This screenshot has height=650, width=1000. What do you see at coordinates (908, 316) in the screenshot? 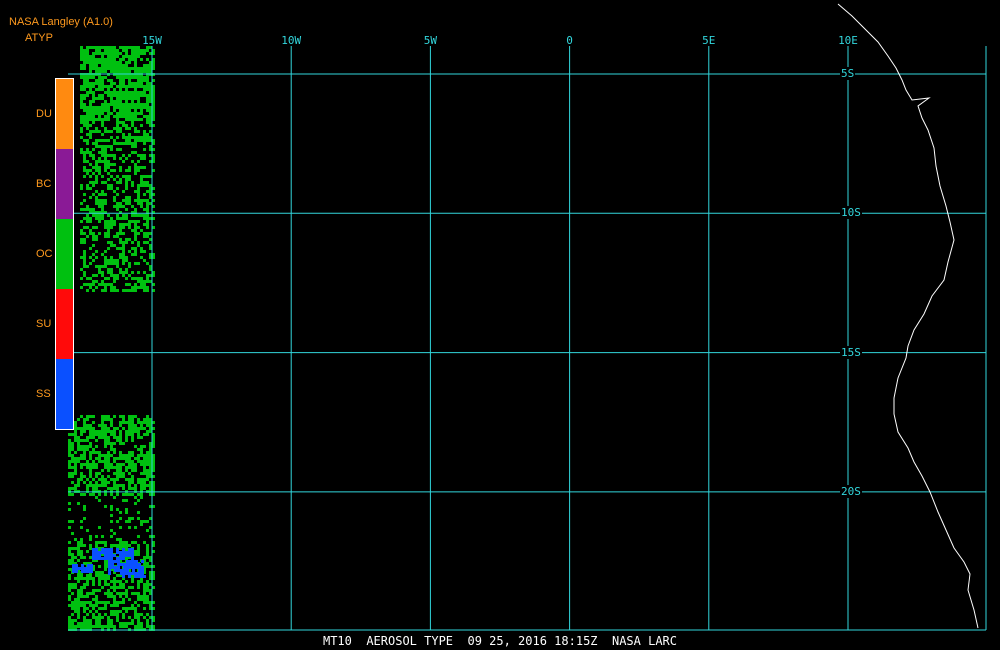
I see `coastline` at bounding box center [908, 316].